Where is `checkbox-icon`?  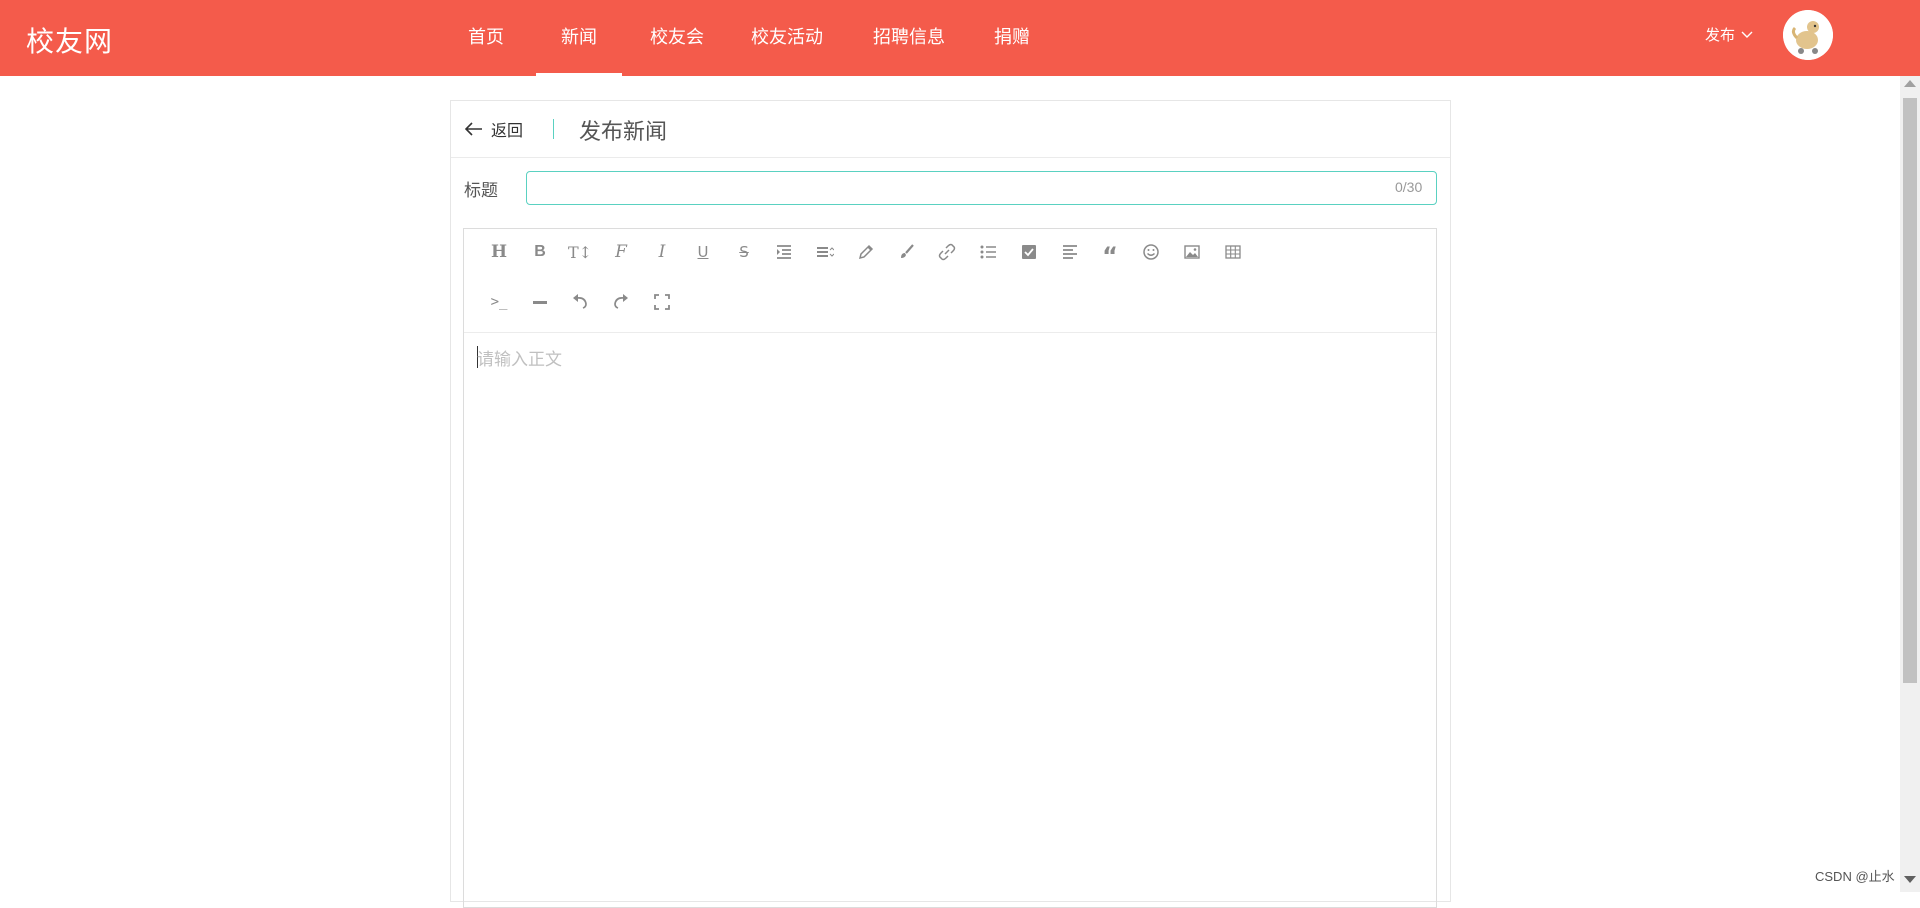
checkbox-icon is located at coordinates (1029, 252).